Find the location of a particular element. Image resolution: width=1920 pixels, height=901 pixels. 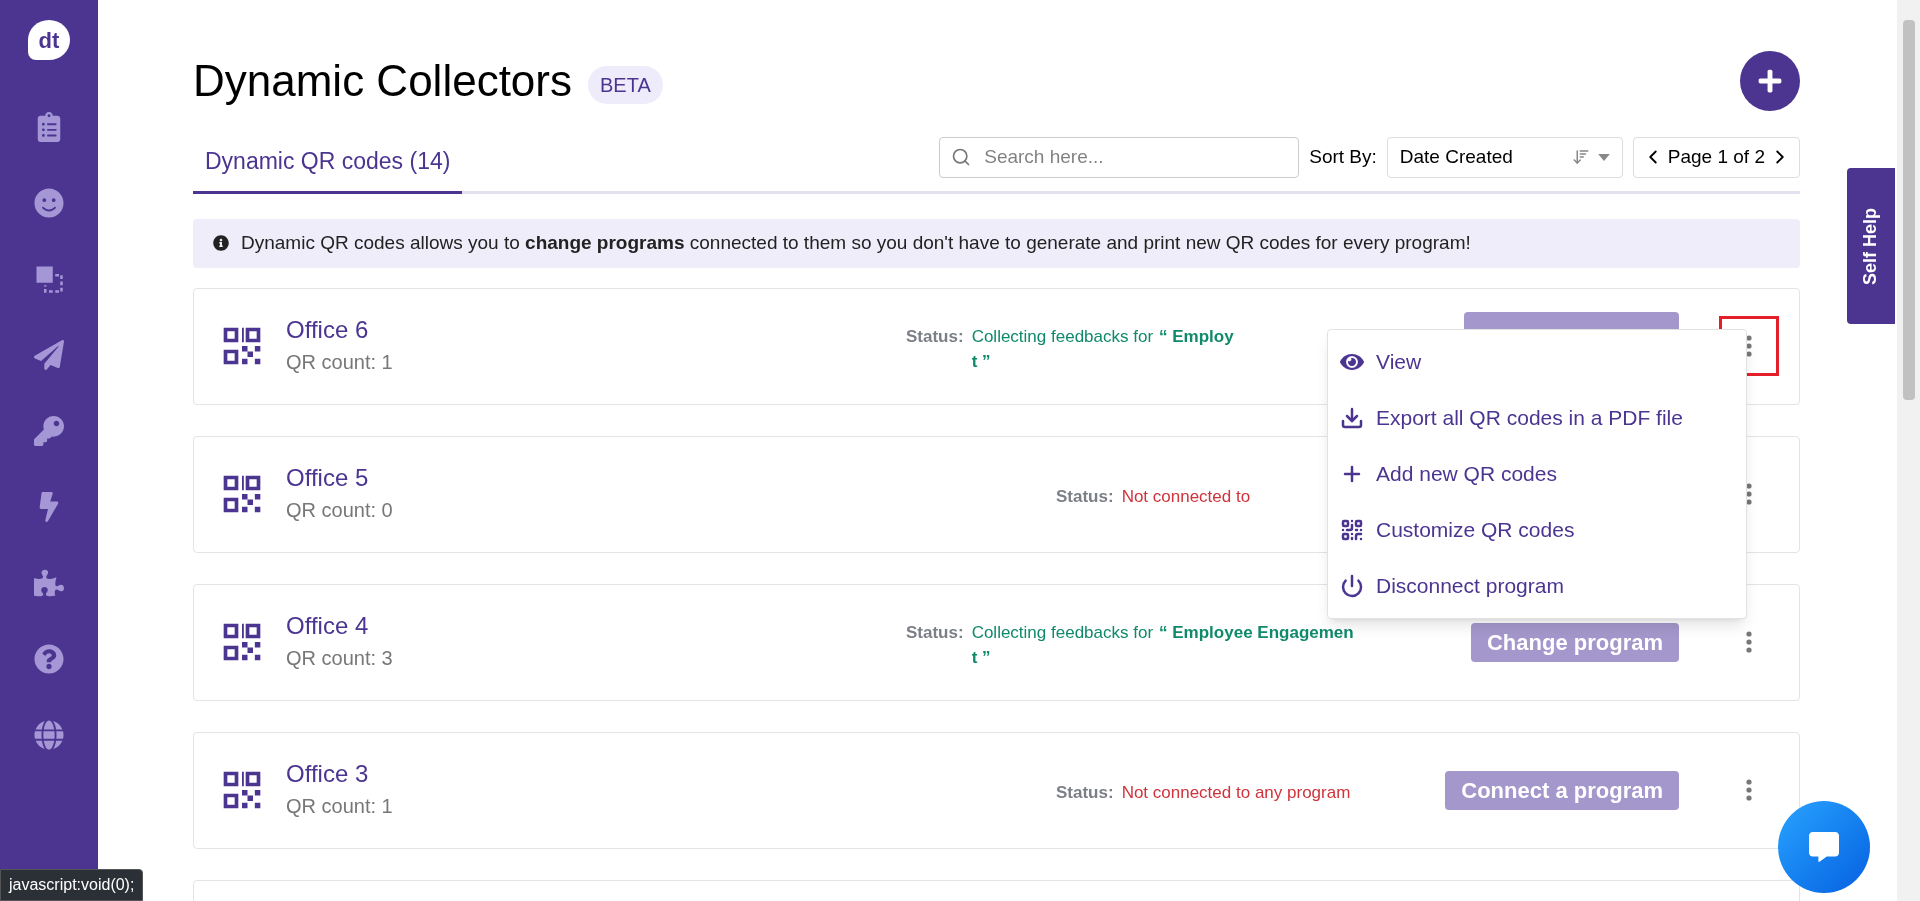

info-icon is located at coordinates (221, 243).